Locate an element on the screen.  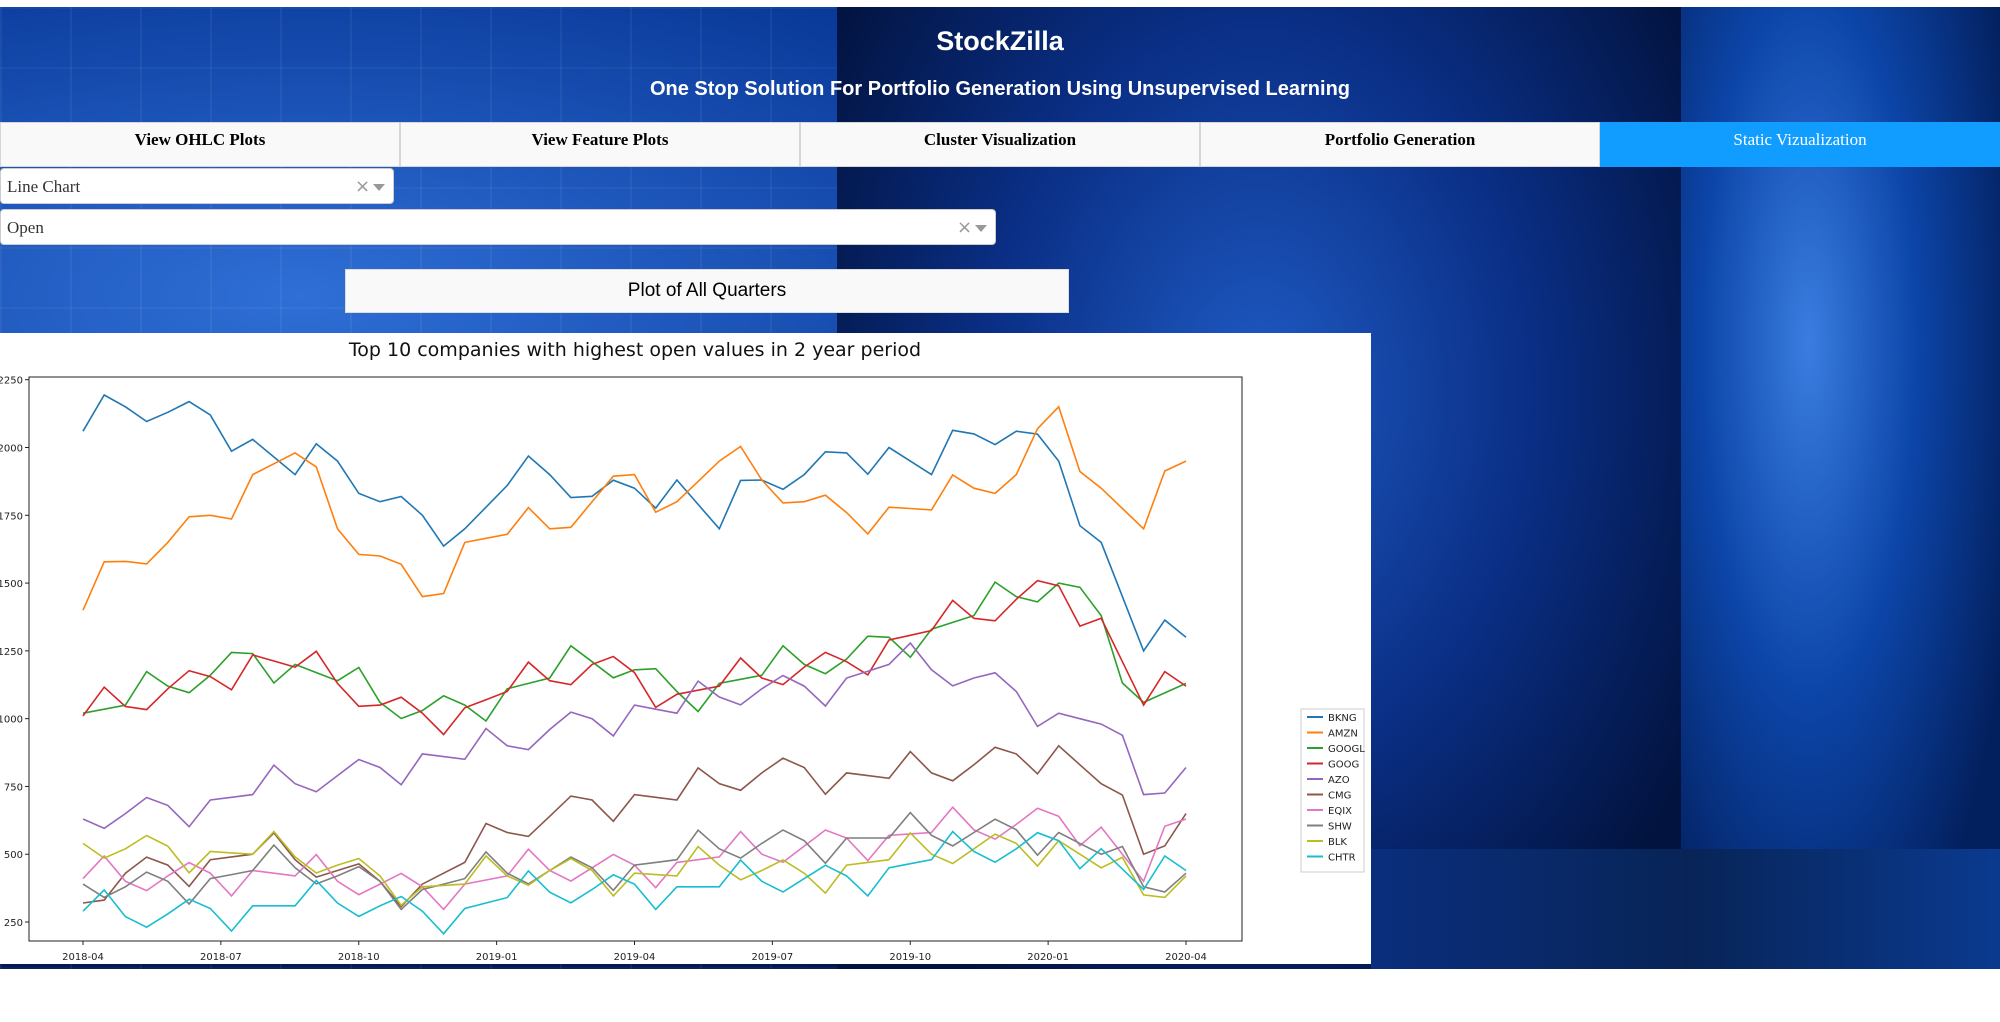
series-line-shw is located at coordinates (634, 861).